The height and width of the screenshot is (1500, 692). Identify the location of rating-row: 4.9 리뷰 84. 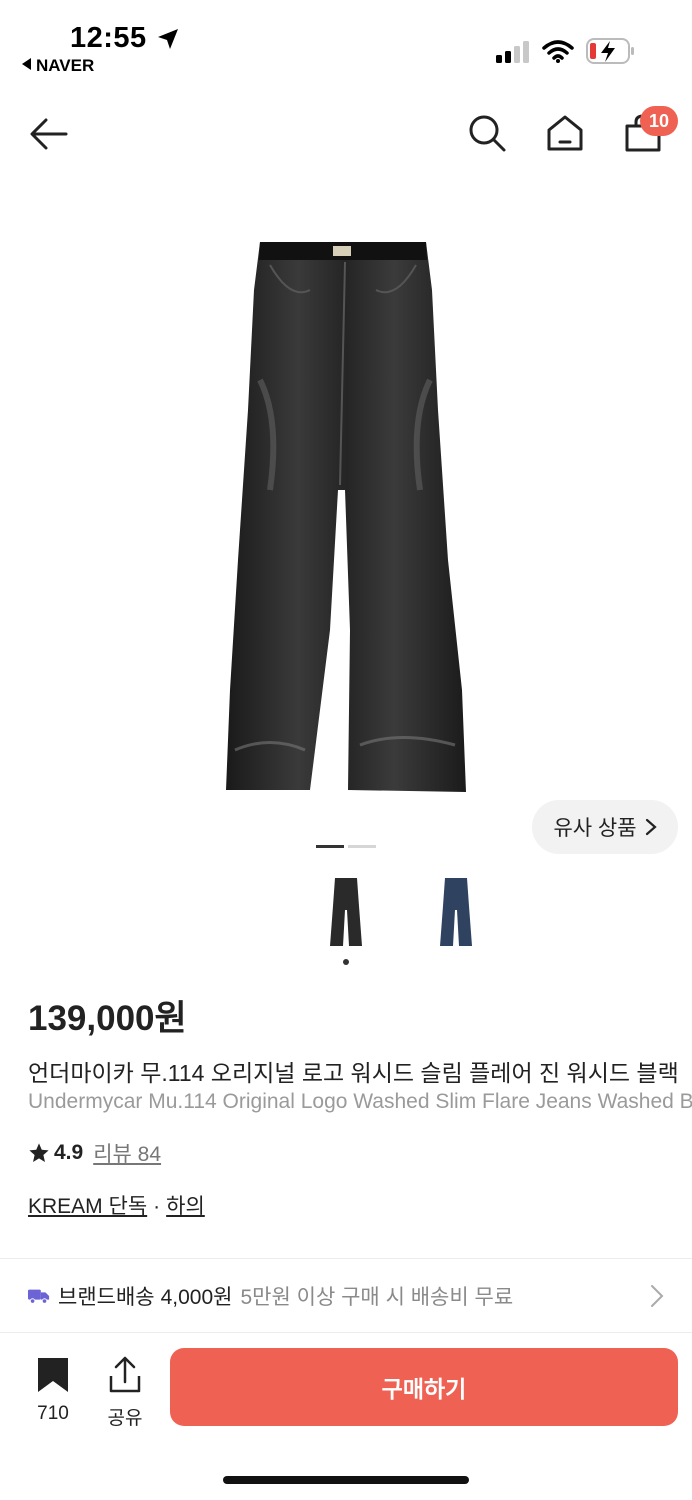
(94, 1153).